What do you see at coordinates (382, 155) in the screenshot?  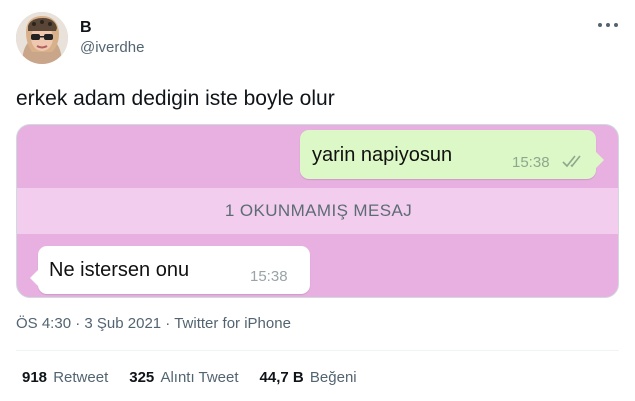 I see `outgoing-message-text: yarin napiyosun` at bounding box center [382, 155].